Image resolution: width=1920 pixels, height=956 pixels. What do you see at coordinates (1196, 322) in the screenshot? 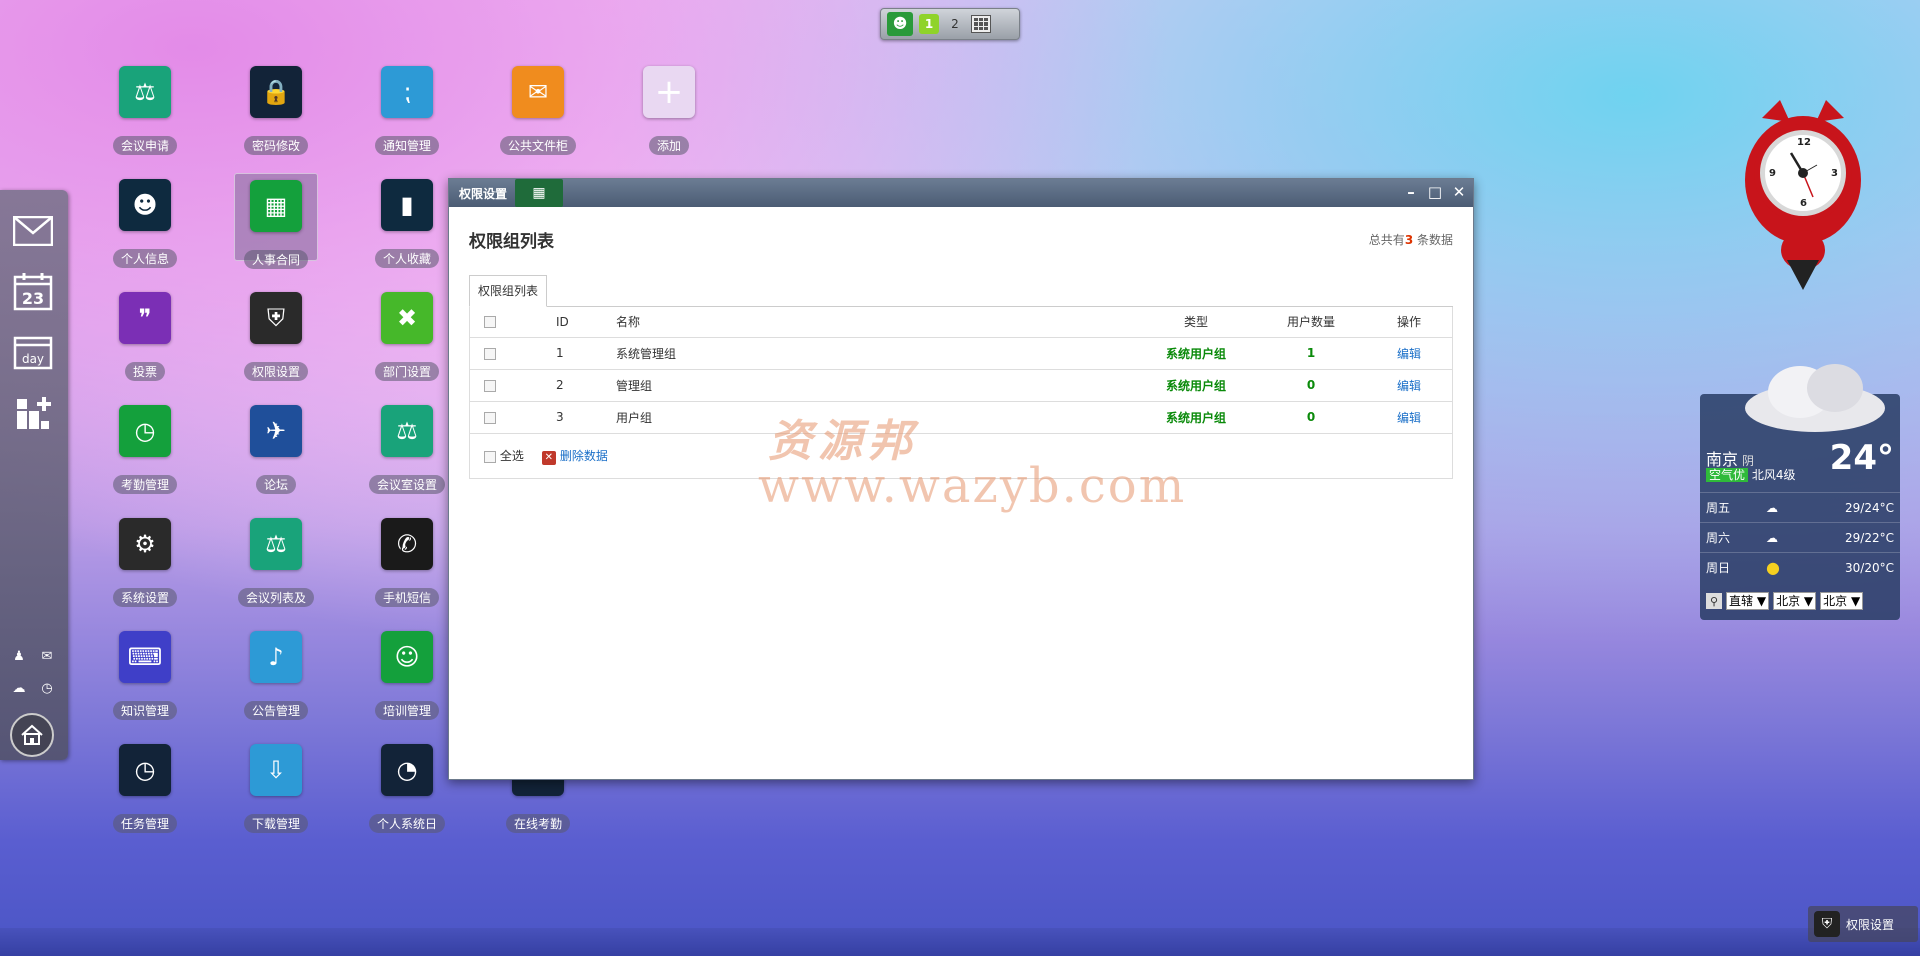
I see `col-type: 类型` at bounding box center [1196, 322].